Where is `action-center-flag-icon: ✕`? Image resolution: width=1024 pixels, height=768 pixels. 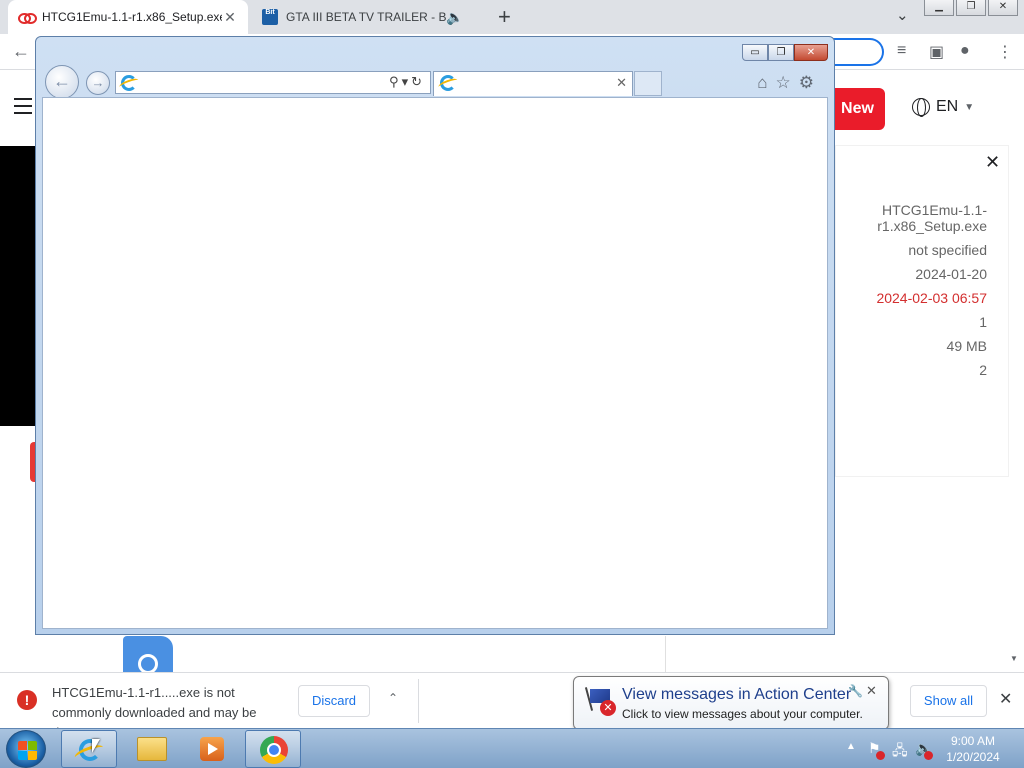 action-center-flag-icon: ✕ is located at coordinates (600, 701).